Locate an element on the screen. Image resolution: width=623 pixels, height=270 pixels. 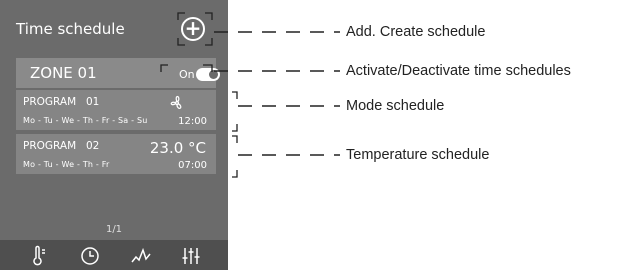
callout-temperature: Temperature schedule is located at coordinates (418, 155).